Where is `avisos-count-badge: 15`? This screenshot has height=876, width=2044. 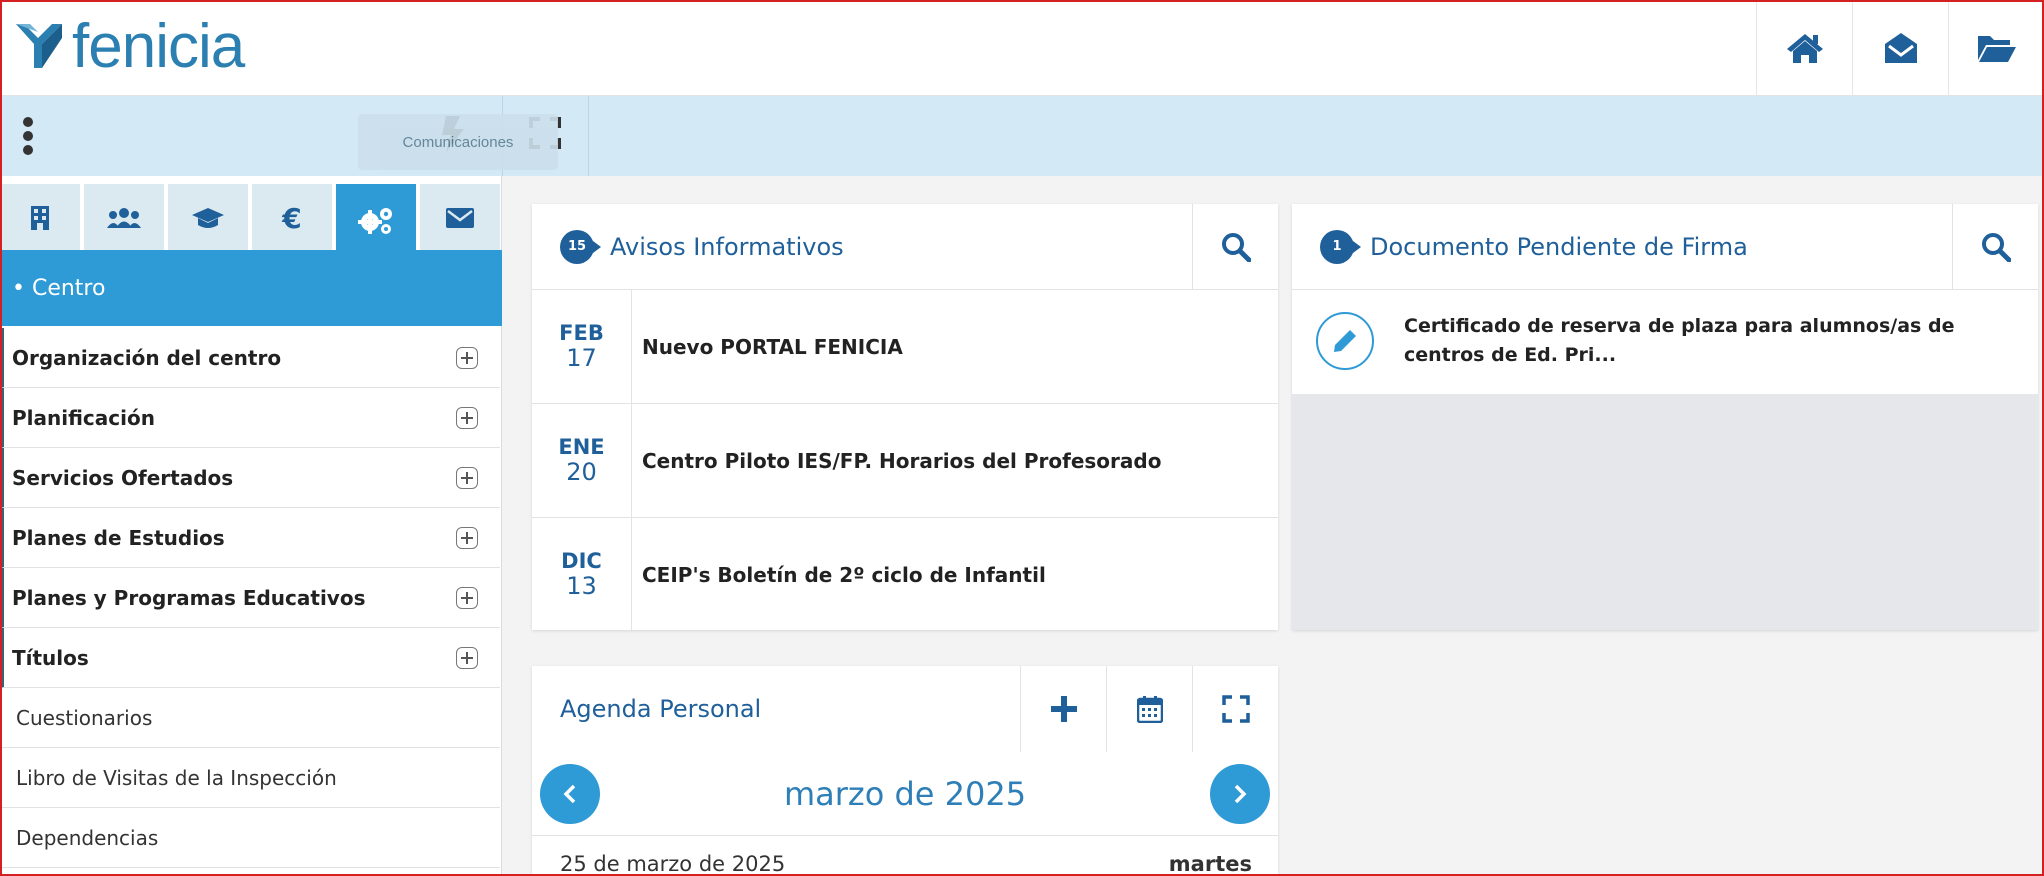
avisos-count-badge: 15 is located at coordinates (580, 246).